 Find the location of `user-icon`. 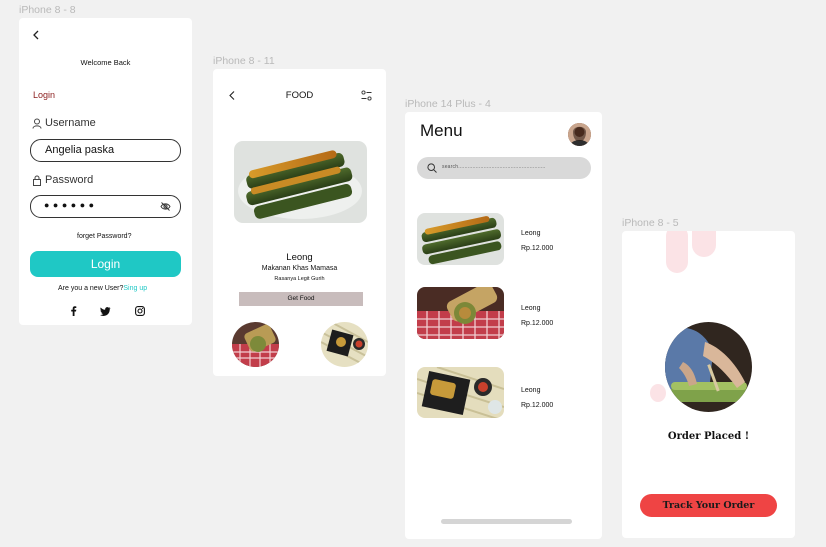

user-icon is located at coordinates (37, 123).